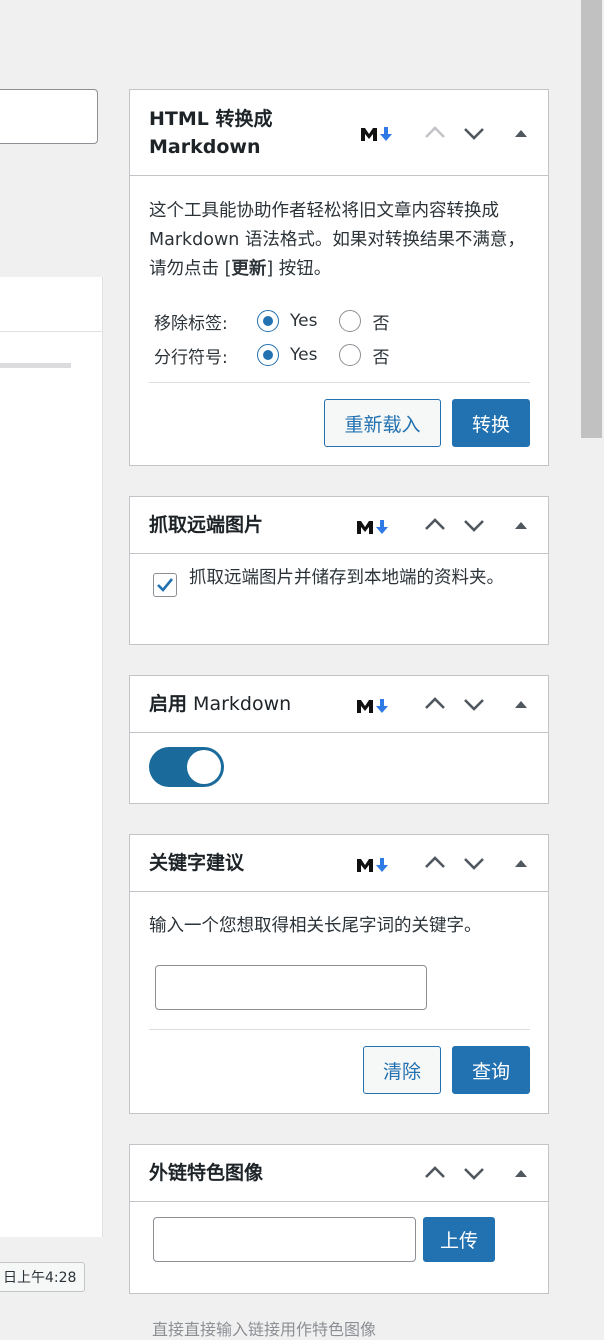 Image resolution: width=604 pixels, height=1340 pixels. What do you see at coordinates (339, 739) in the screenshot?
I see `enable-markdown-box: 启用 Markdown` at bounding box center [339, 739].